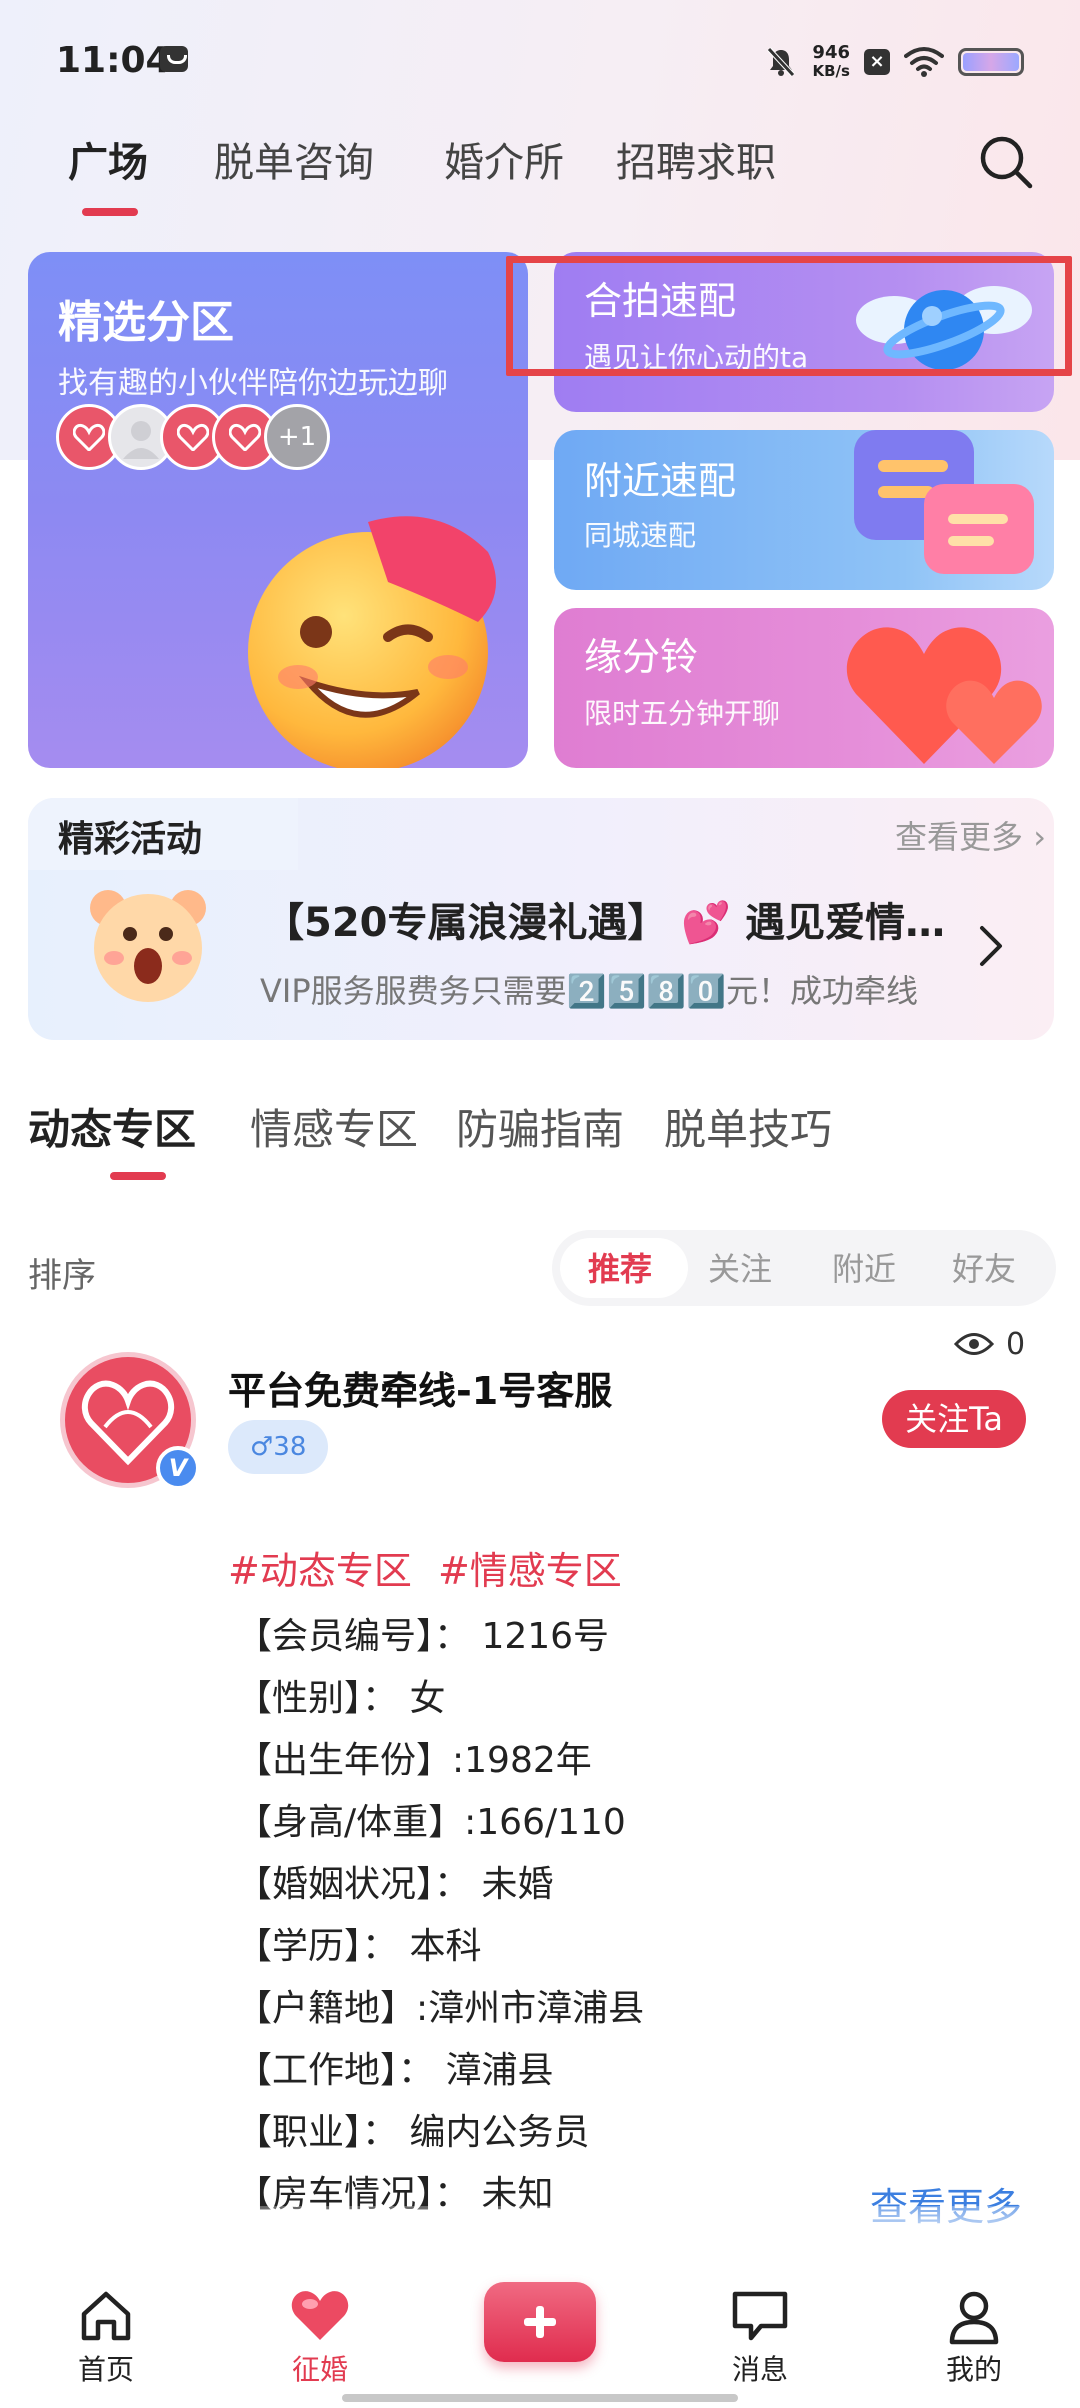 This screenshot has height=2408, width=1080. I want to click on nav-label: 首页, so click(105, 2369).